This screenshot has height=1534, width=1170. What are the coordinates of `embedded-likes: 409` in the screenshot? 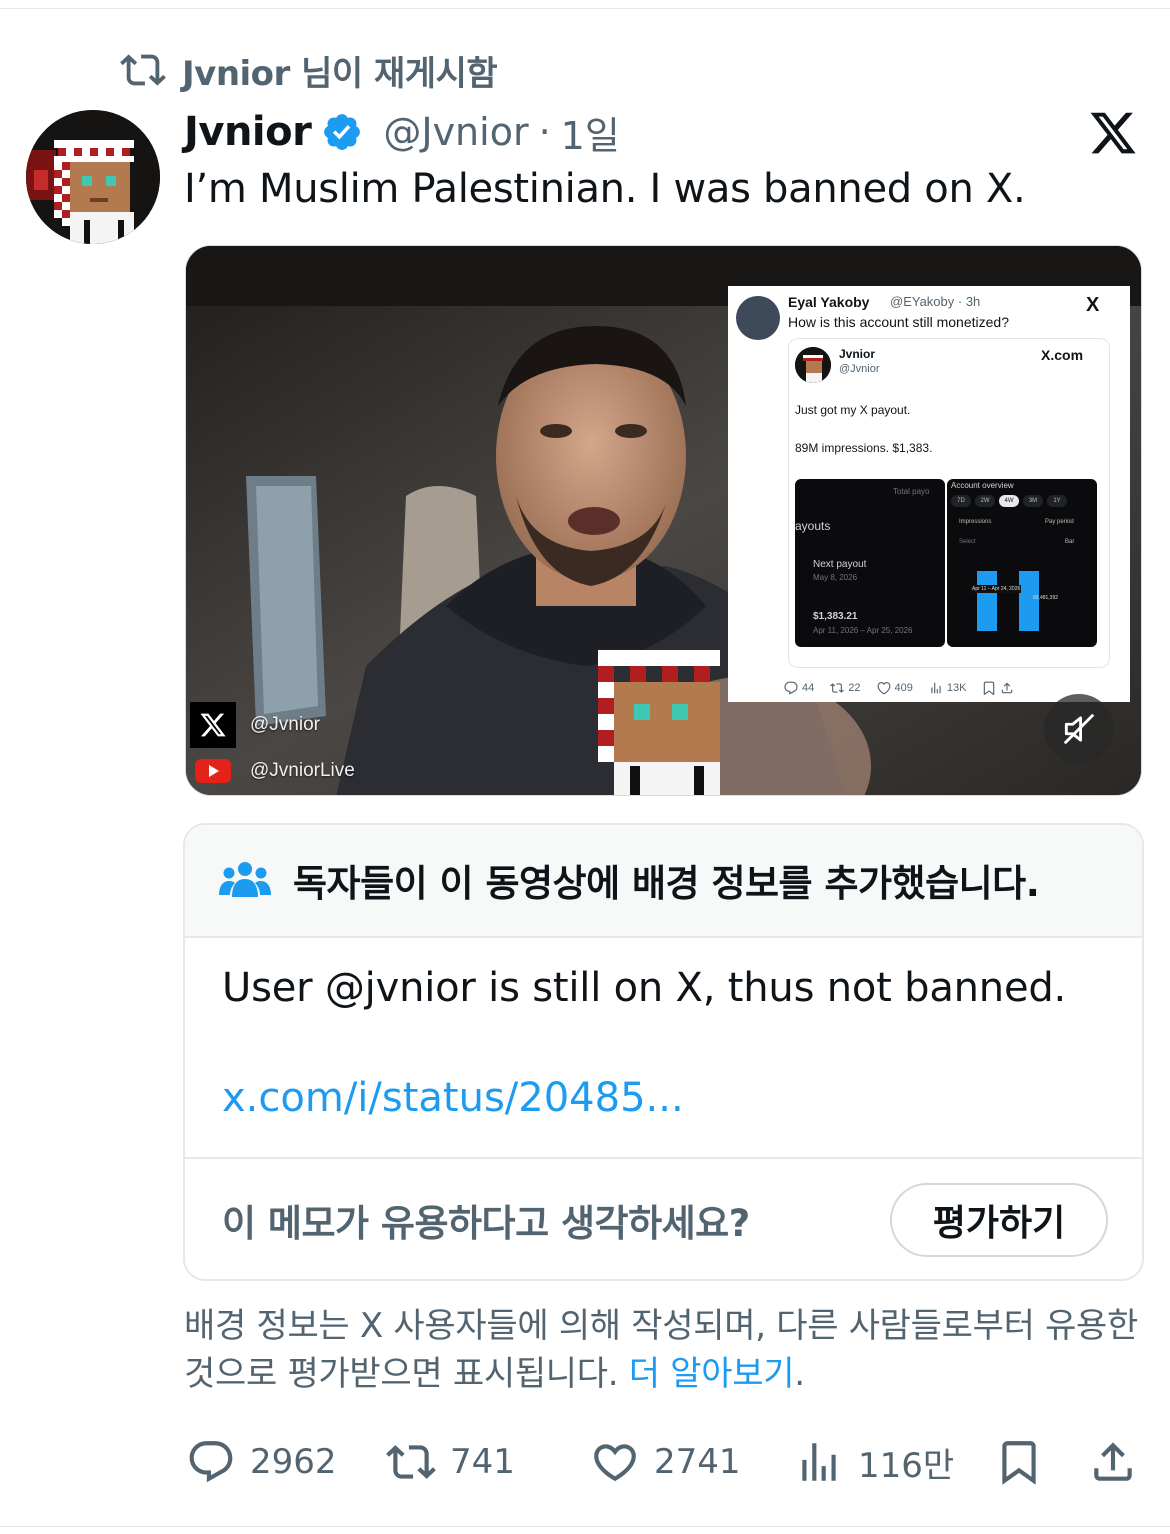 It's located at (895, 688).